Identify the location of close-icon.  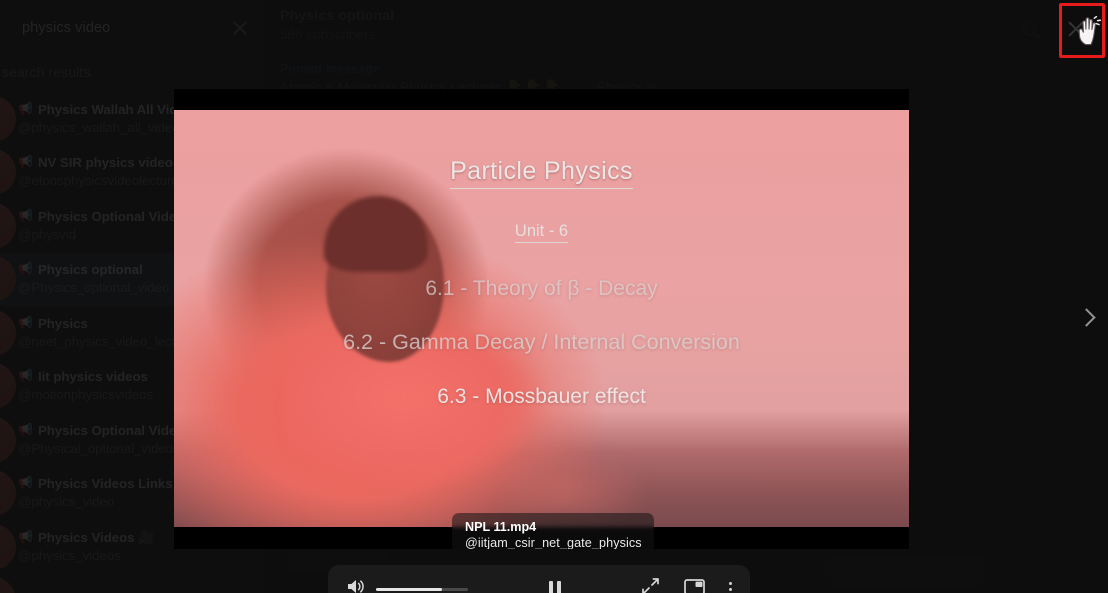
(1076, 29).